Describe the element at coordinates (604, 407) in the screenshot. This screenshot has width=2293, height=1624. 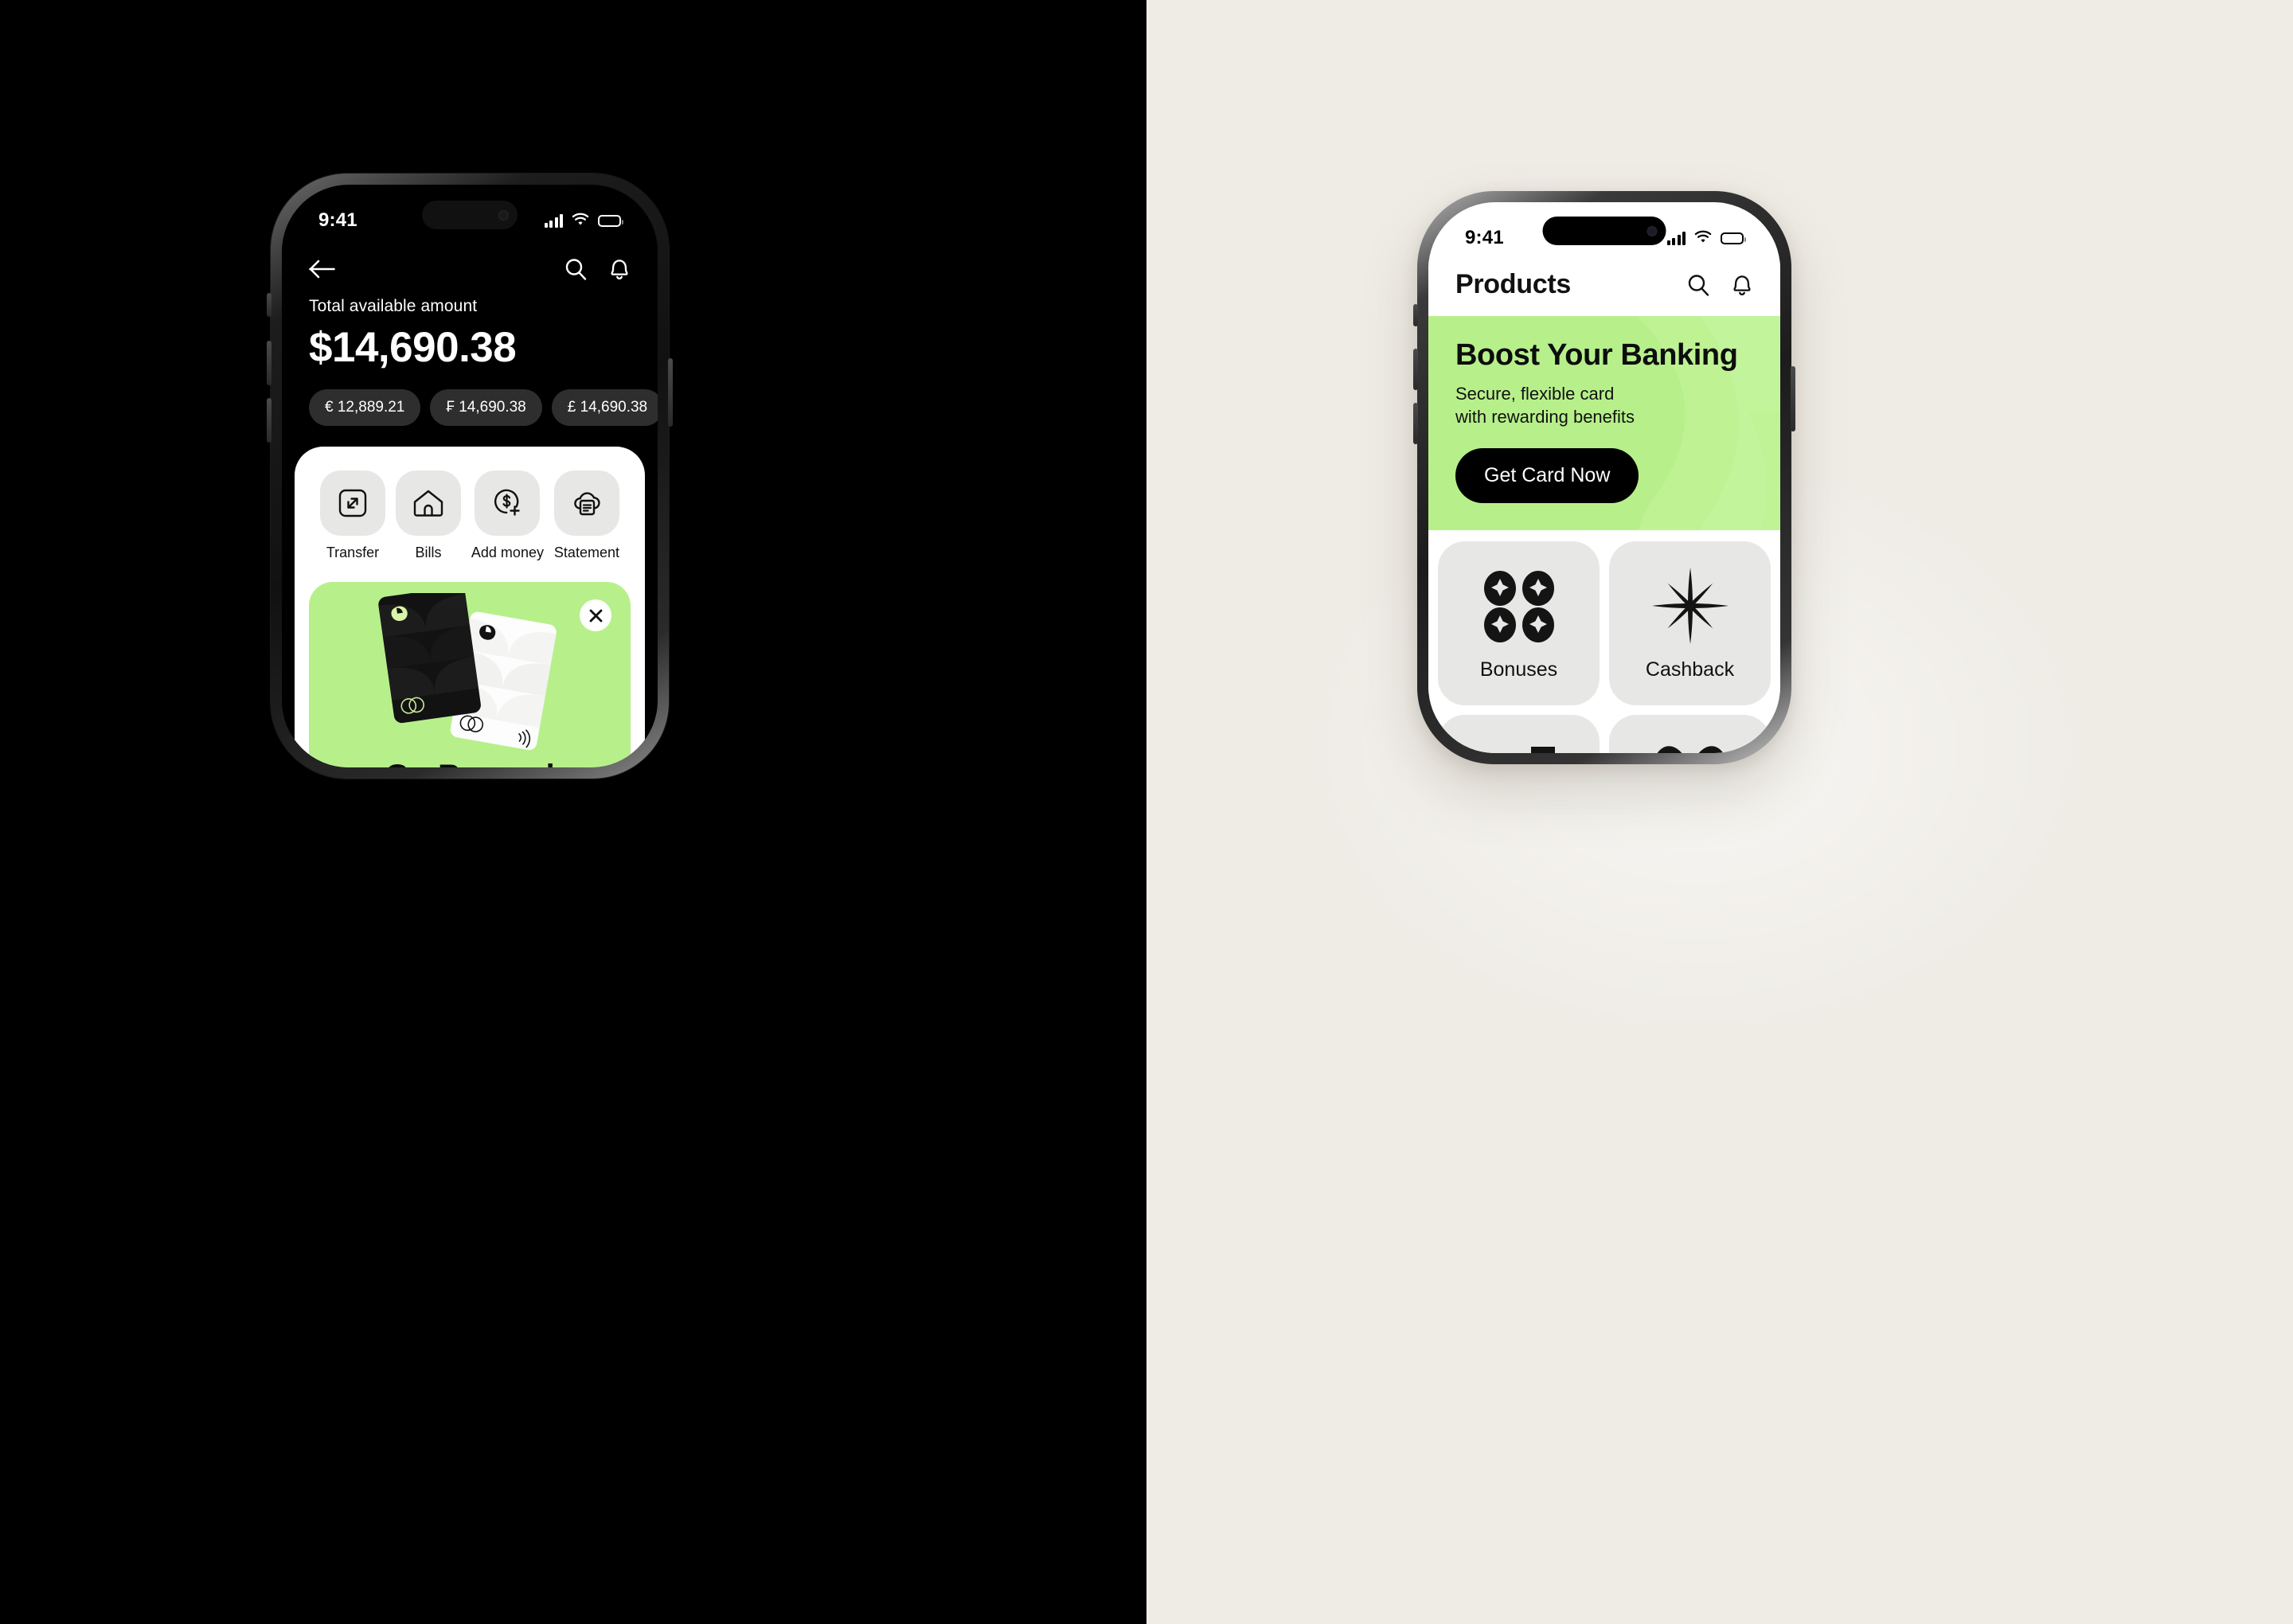
I see `currency-chip: £ 14,690.38` at that location.